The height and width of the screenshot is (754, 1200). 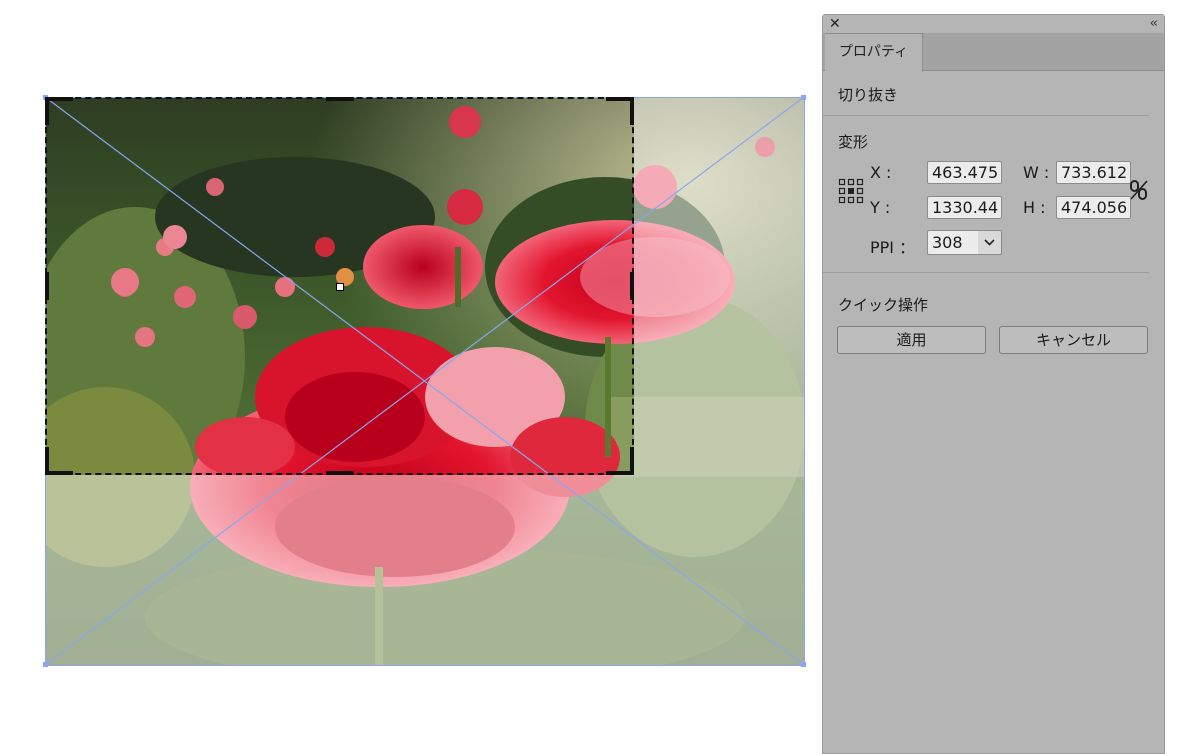 I want to click on crop-handle-bottom-left, so click(x=59, y=473).